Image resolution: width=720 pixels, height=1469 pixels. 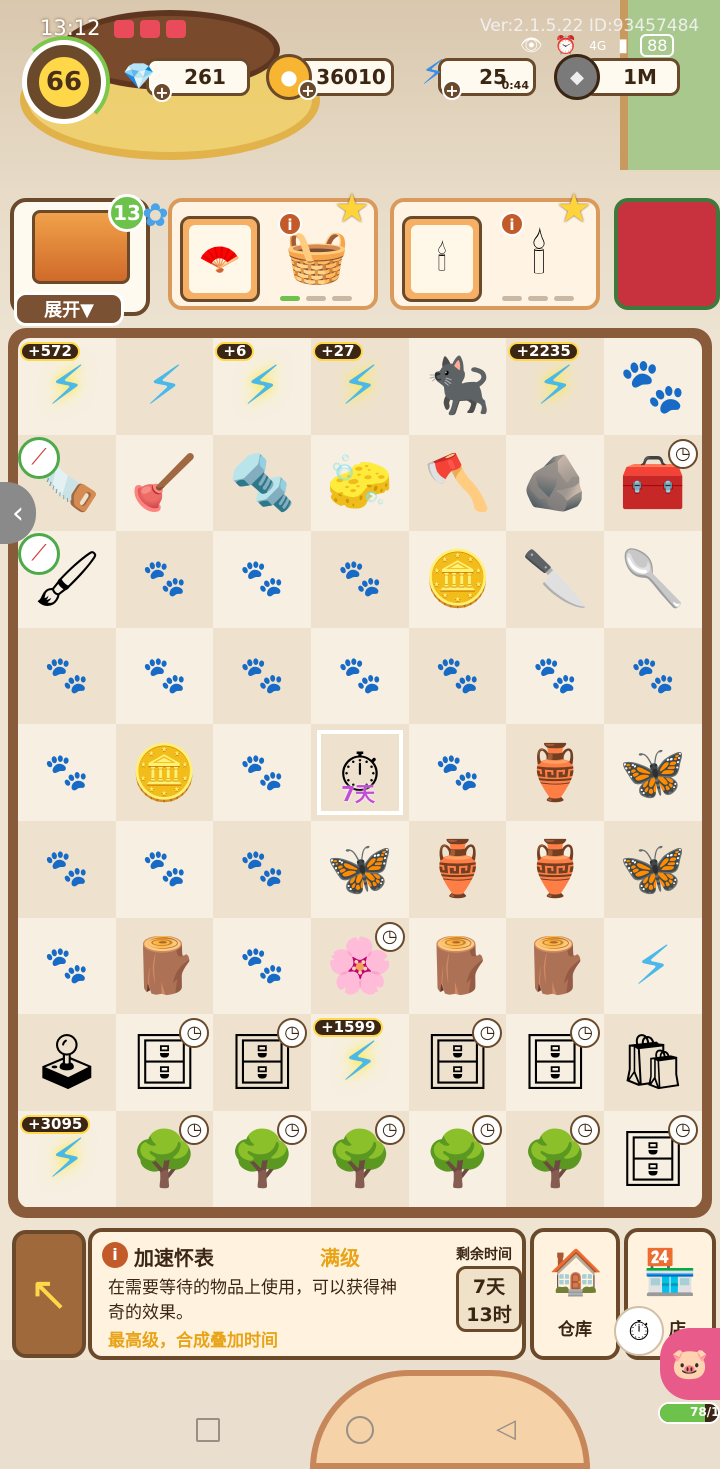 I want to click on board-item-energy-pot: ⚡ +1599, so click(x=360, y=1062).